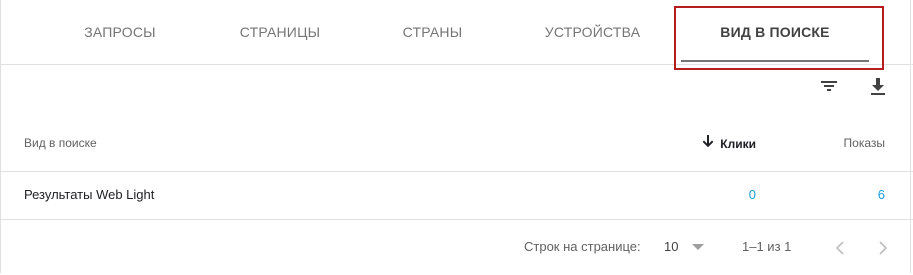 The height and width of the screenshot is (275, 913). What do you see at coordinates (864, 143) in the screenshot?
I see `column-header-impressions: Показы` at bounding box center [864, 143].